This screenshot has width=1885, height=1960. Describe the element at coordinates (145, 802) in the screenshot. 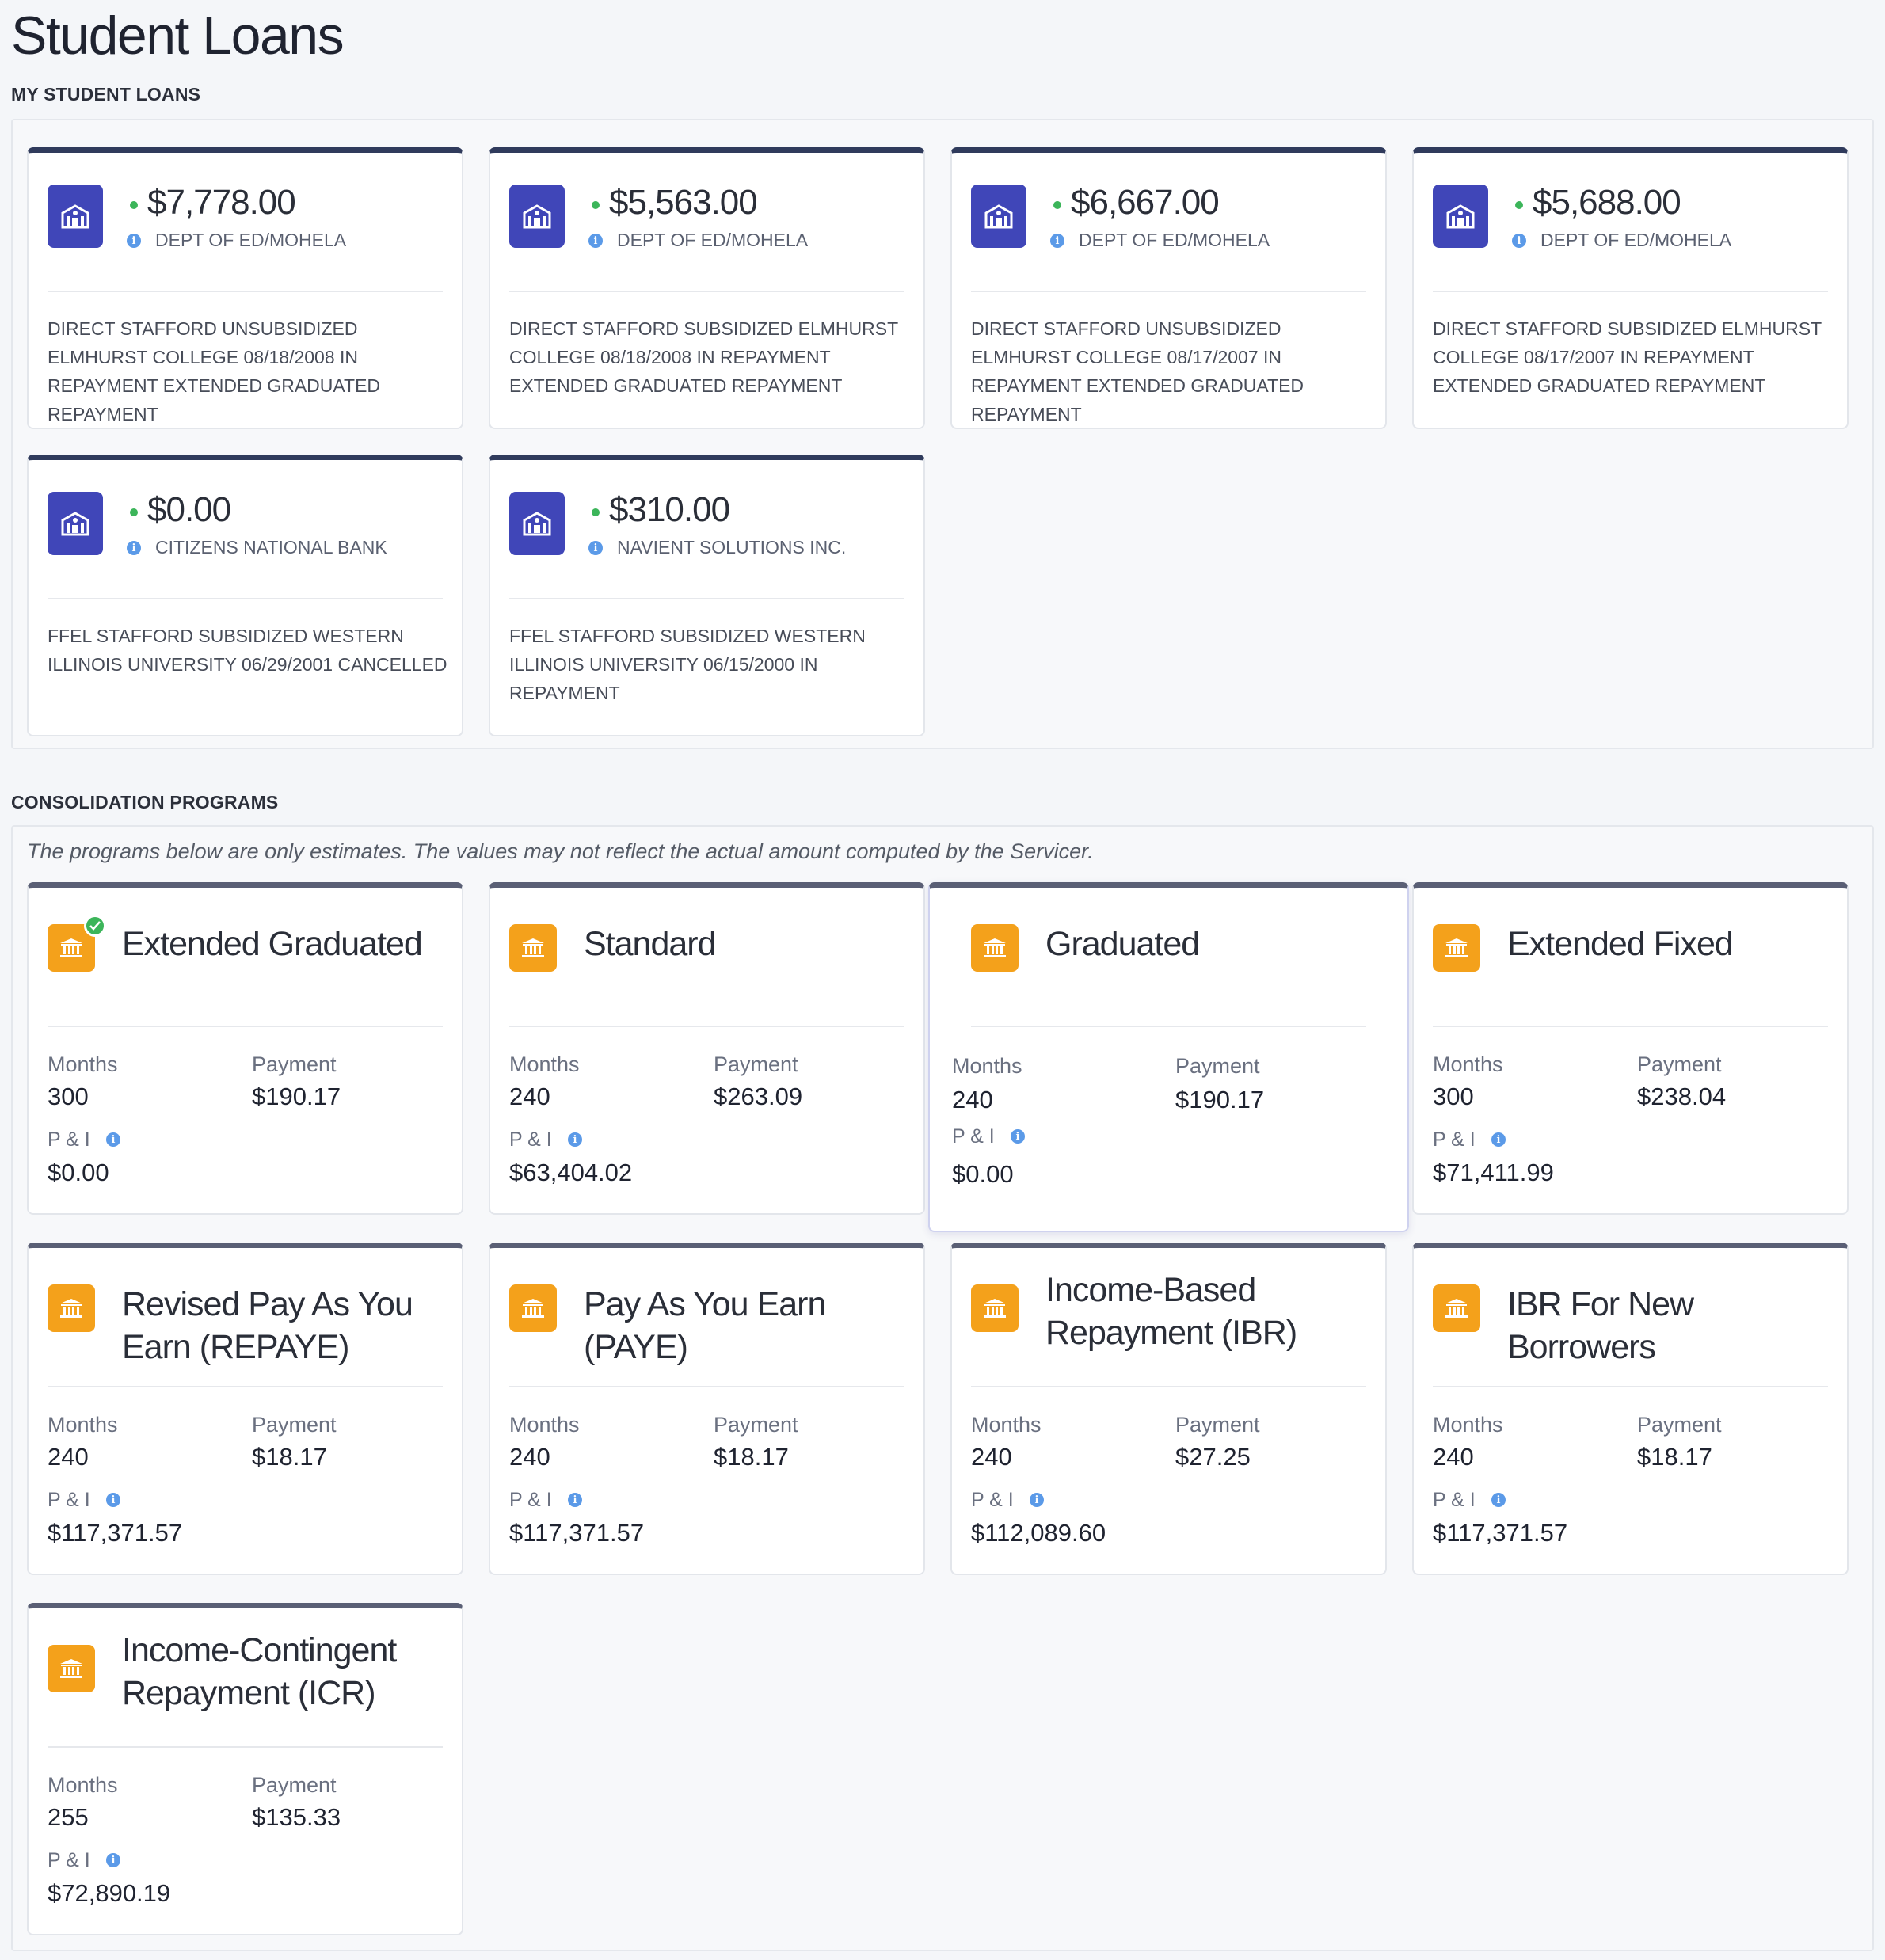

I see `consolidation-programs-heading: CONSOLIDATION PROGRAMS` at that location.